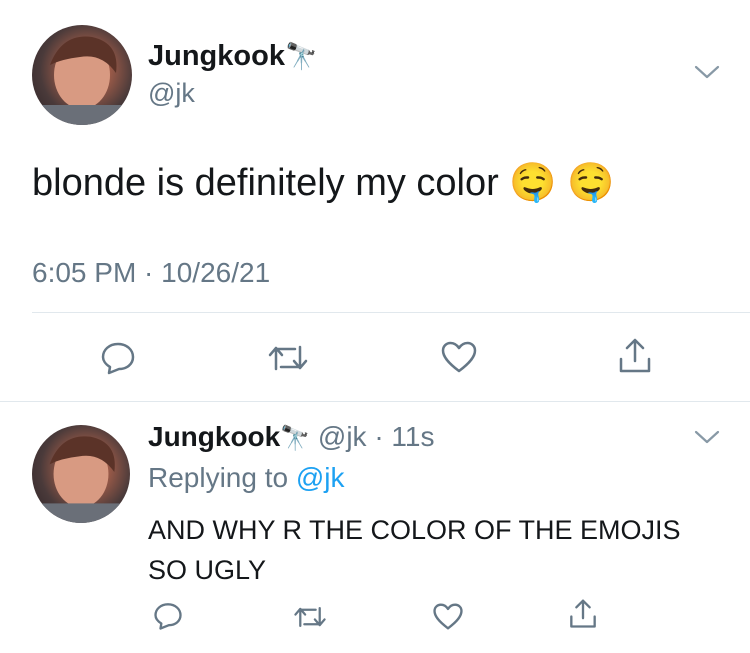 The height and width of the screenshot is (653, 750). I want to click on drooling-face-emoji: 🤤 🤤, so click(562, 183).